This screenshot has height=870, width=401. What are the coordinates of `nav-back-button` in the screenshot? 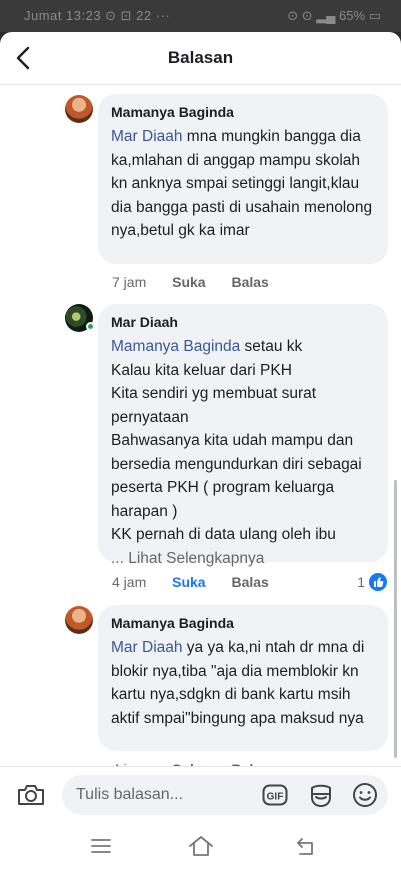 It's located at (306, 846).